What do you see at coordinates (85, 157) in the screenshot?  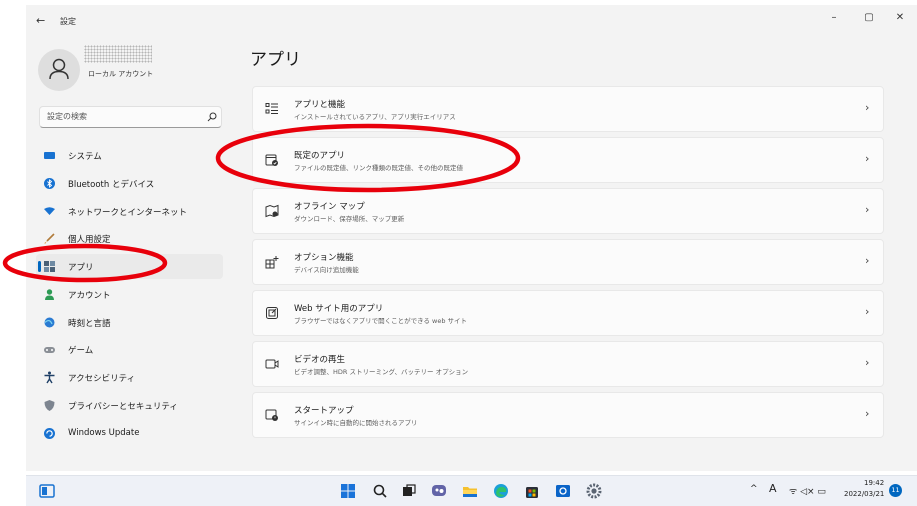 I see `nav-item-label: システム` at bounding box center [85, 157].